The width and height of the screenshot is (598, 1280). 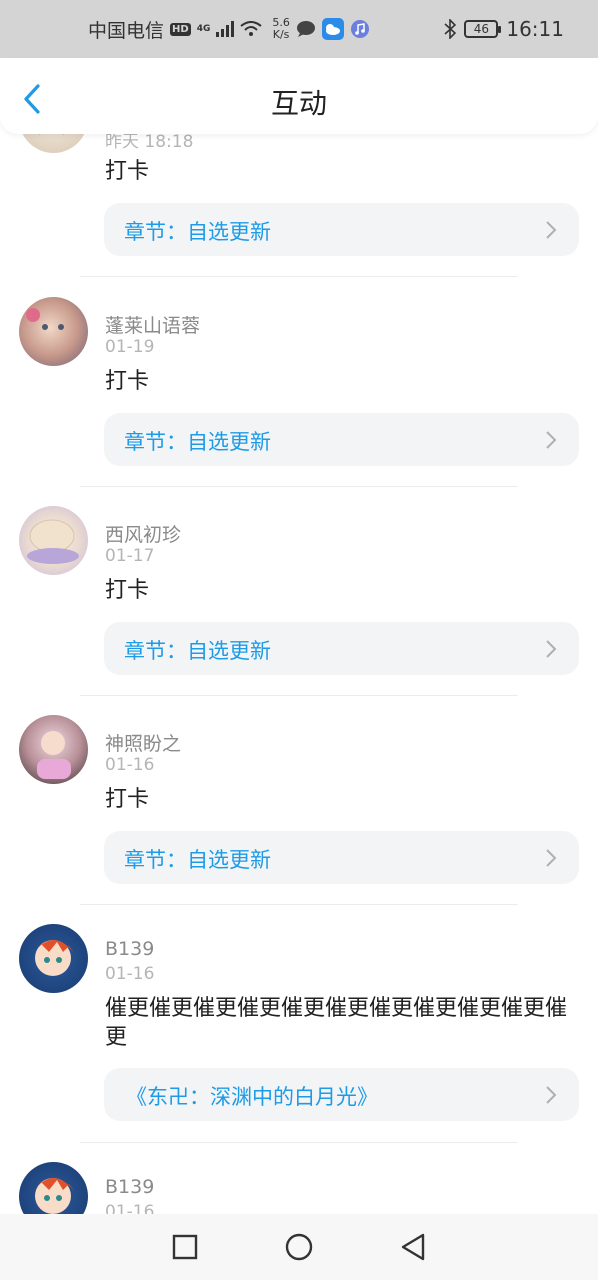 I want to click on user-name: 蓬莱山语蓉, so click(x=152, y=324).